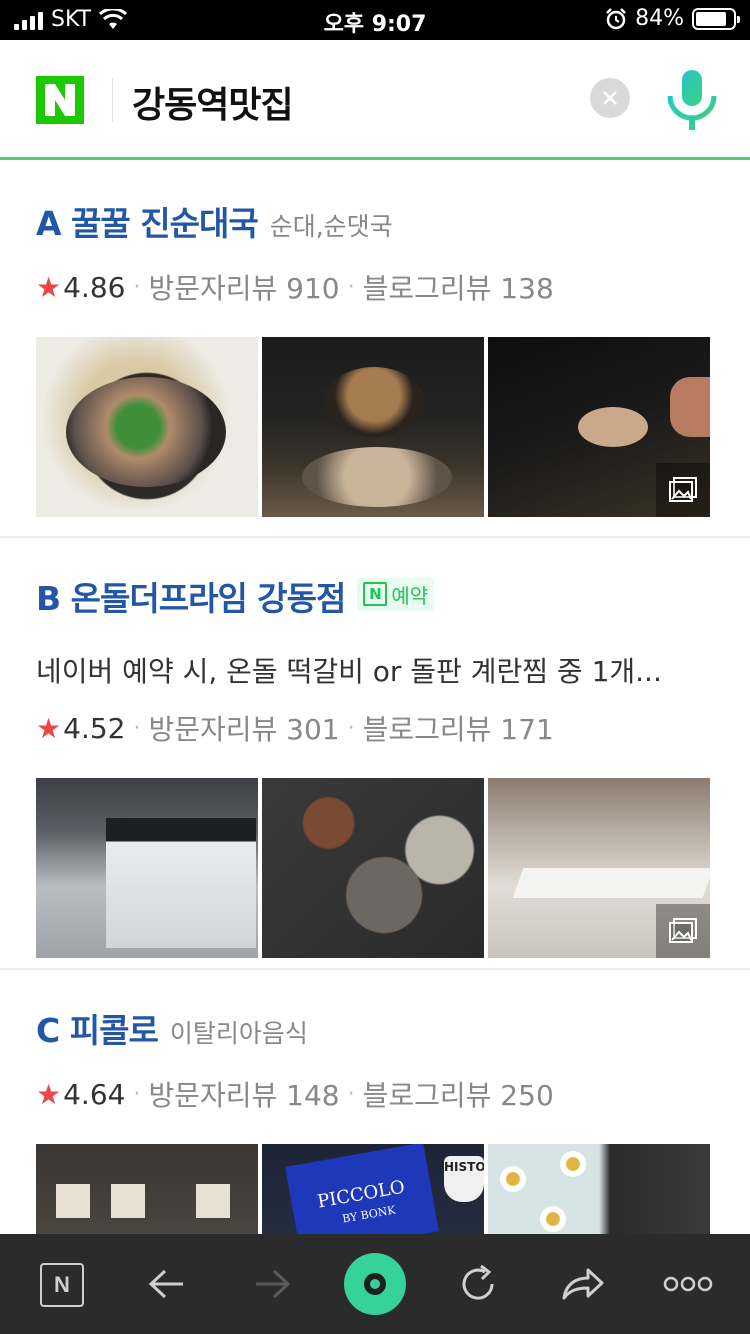  I want to click on more-button, so click(688, 1284).